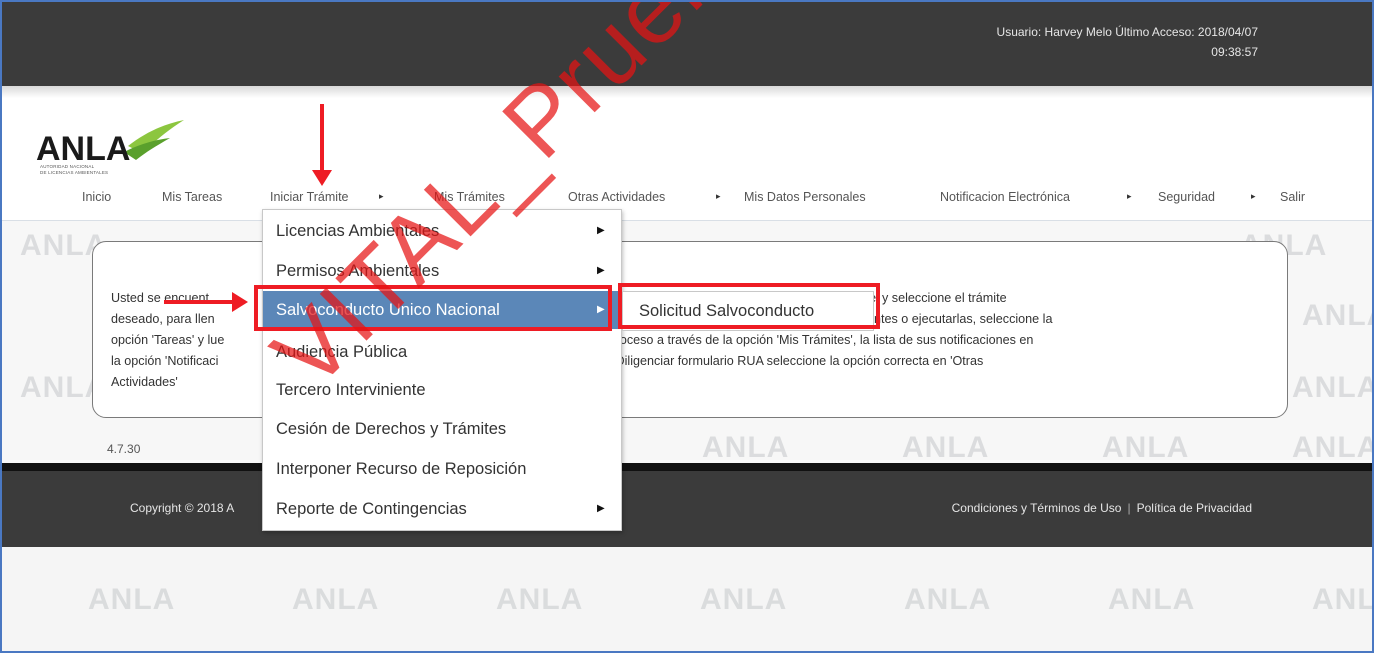 This screenshot has width=1374, height=653. I want to click on nav-mis-tareas: Mis Tareas, so click(192, 197).